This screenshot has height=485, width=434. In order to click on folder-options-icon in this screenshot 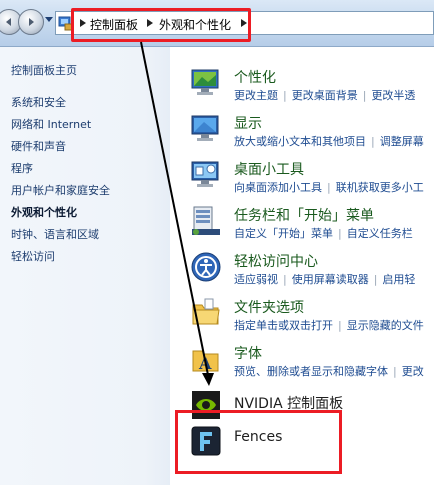, I will do `click(206, 313)`.